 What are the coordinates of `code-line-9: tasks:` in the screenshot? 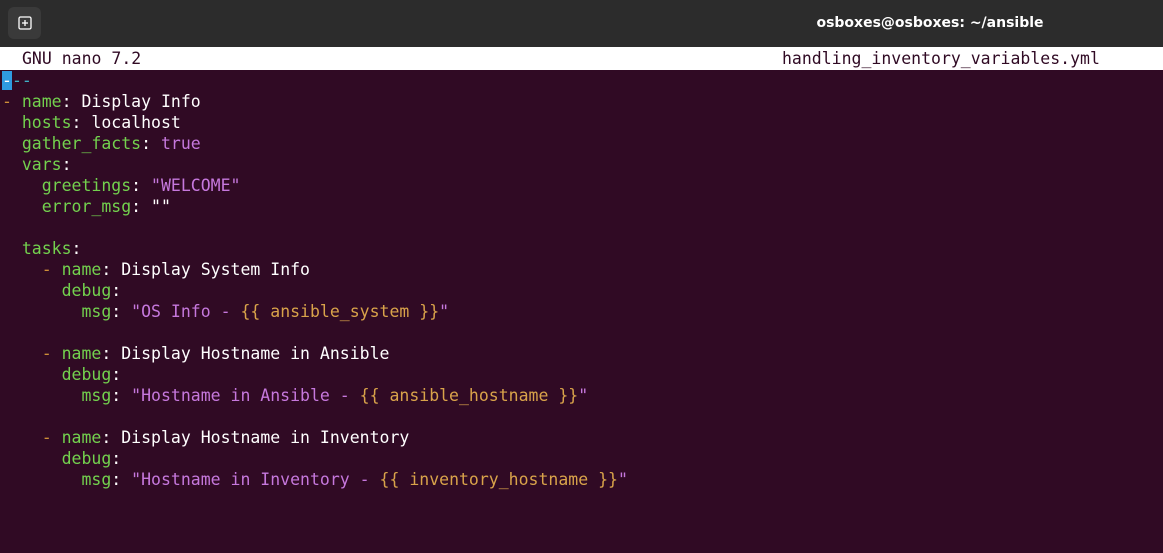 It's located at (51, 248).